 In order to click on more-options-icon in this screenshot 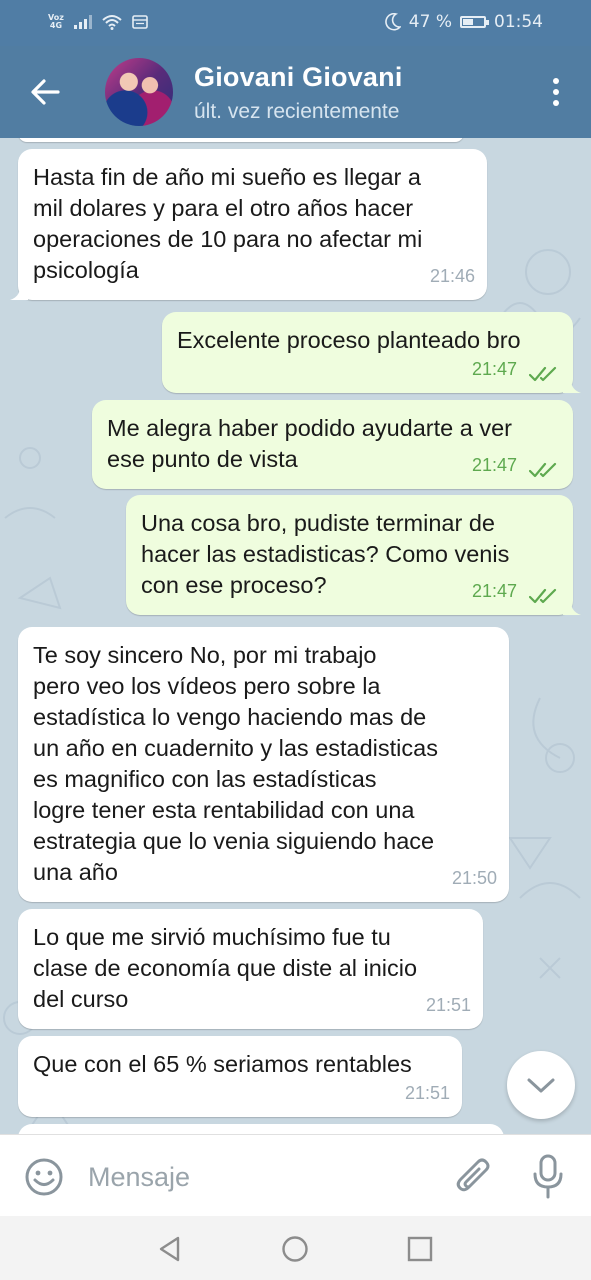, I will do `click(556, 93)`.